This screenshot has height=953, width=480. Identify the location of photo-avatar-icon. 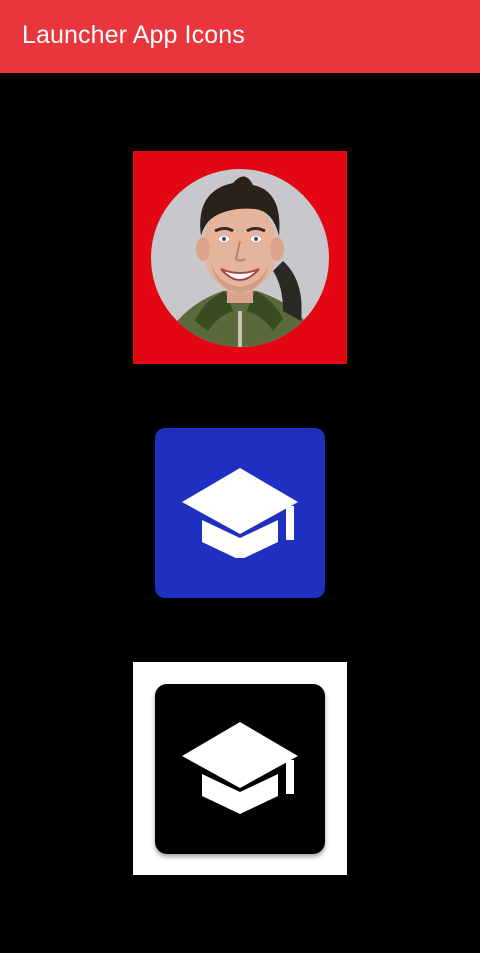
(240, 257).